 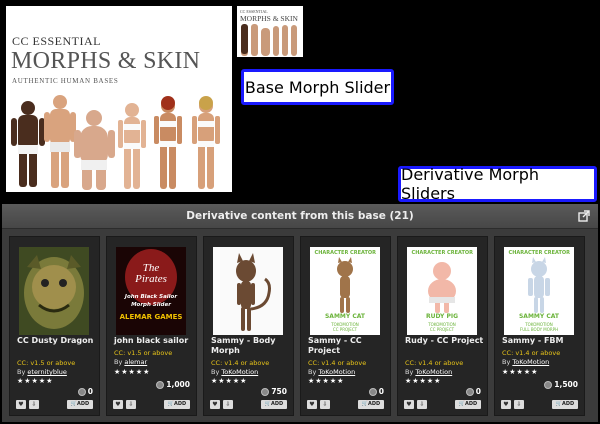 I want to click on price-value: 1,500, so click(x=566, y=384).